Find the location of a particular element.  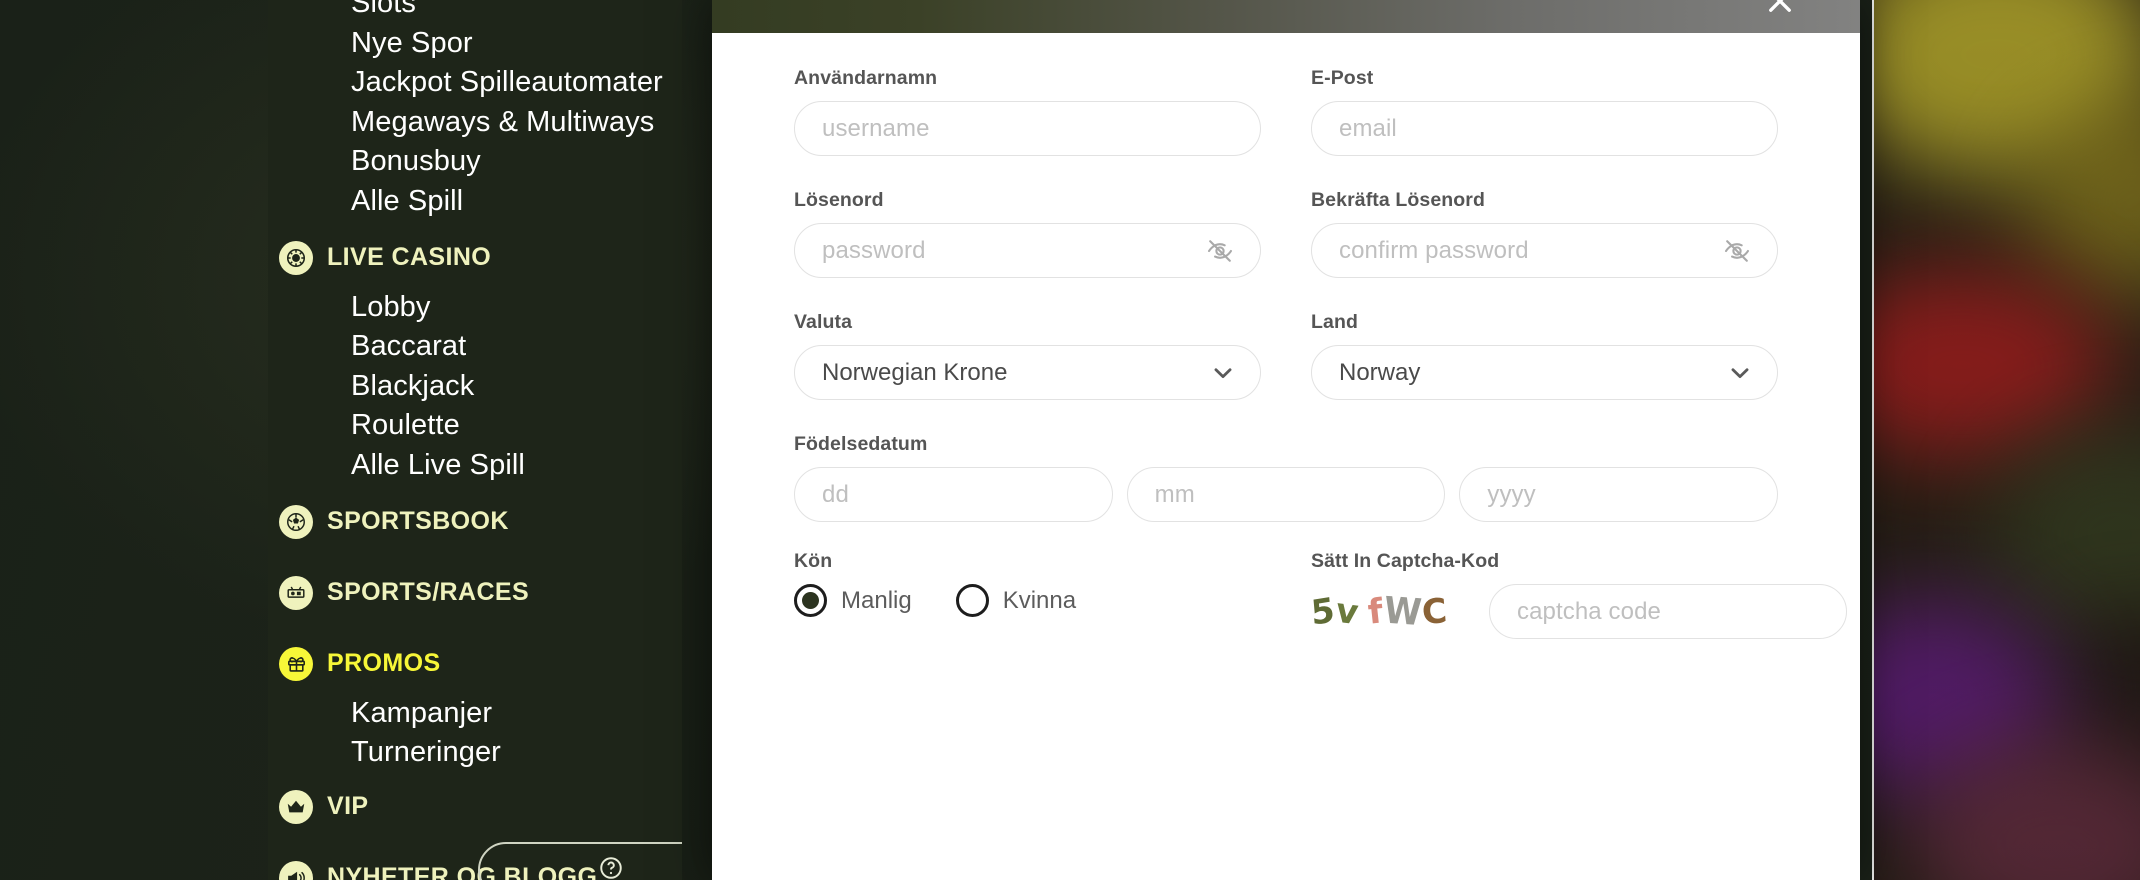

sidebar-header-live-casino: LIVE CASINO is located at coordinates (475, 258).